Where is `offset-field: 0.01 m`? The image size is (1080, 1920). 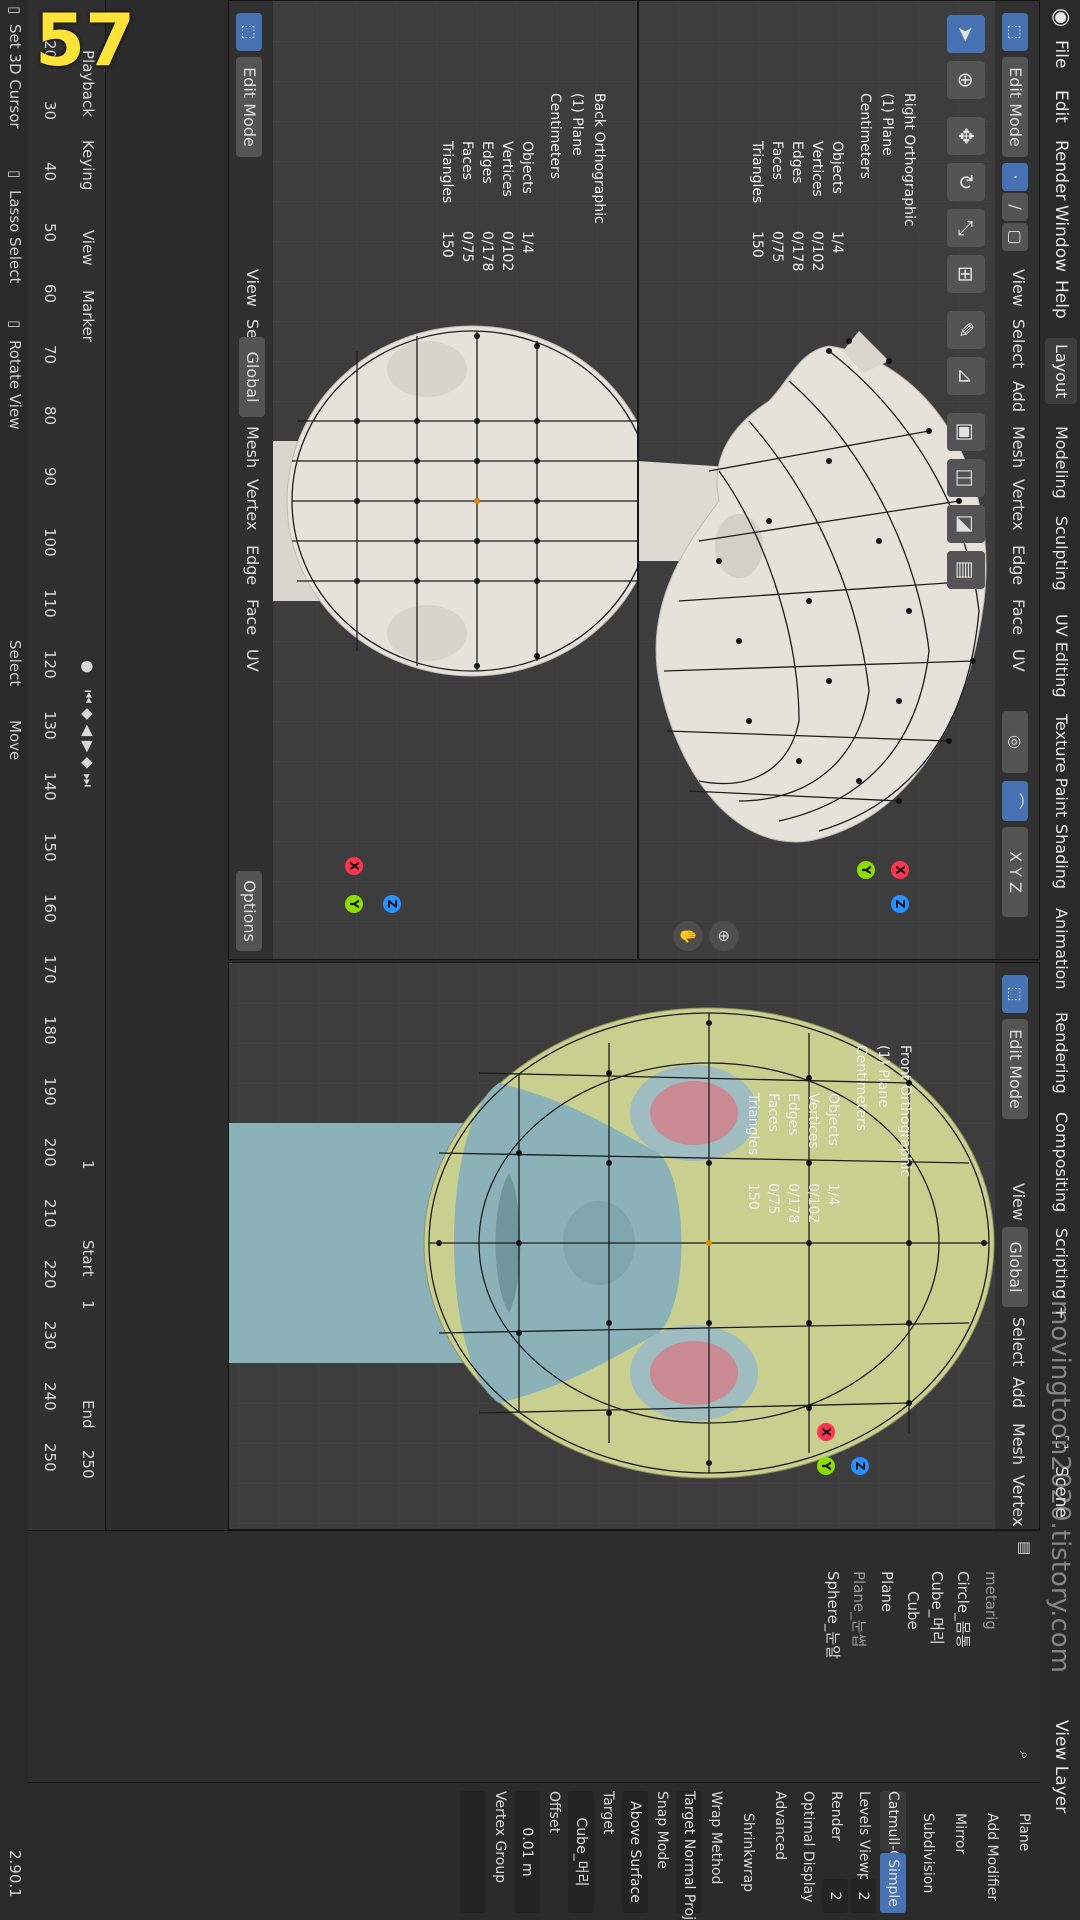
offset-field: 0.01 m is located at coordinates (527, 1852).